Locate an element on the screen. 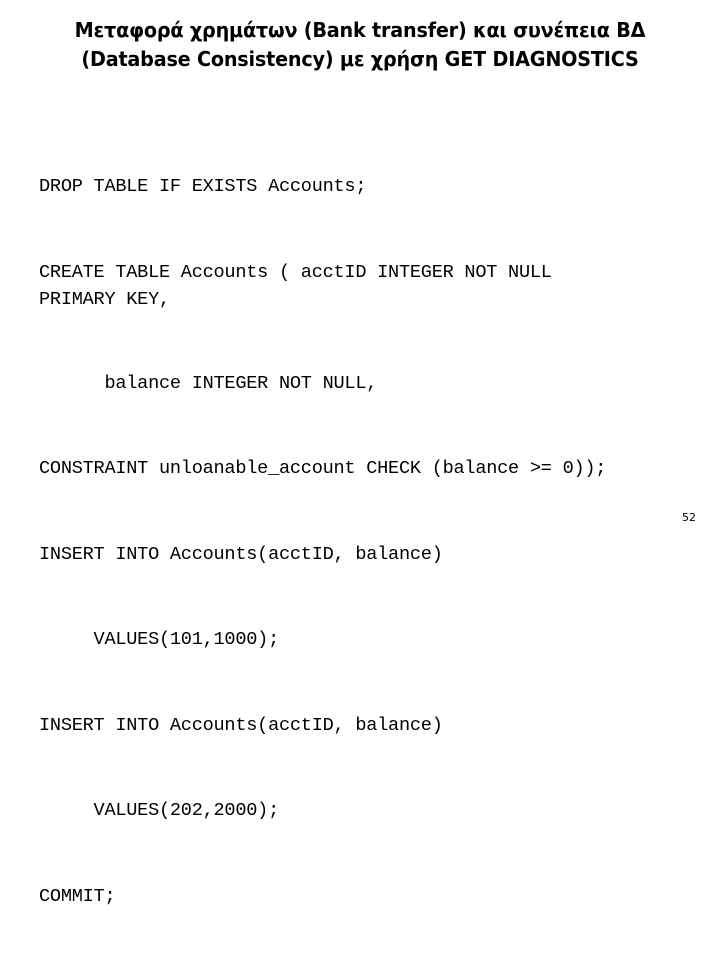  code-line: VALUES(101,1000); is located at coordinates (159, 640).